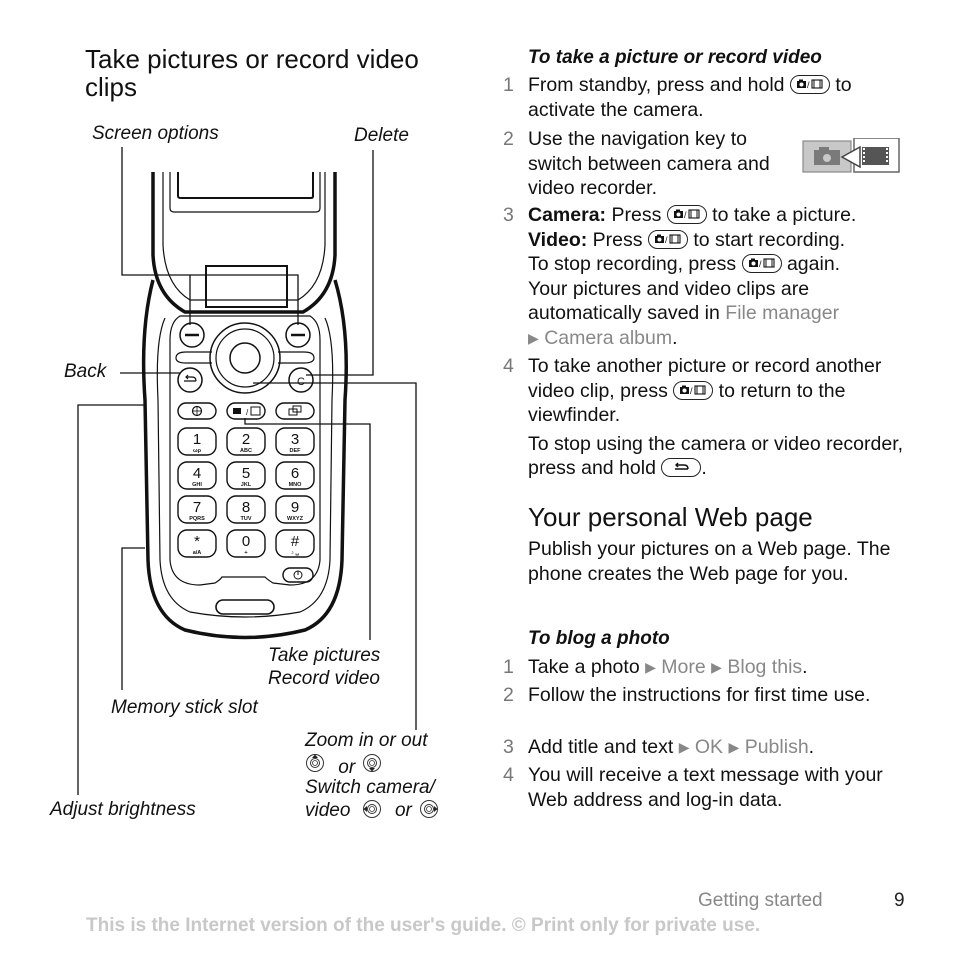 This screenshot has height=954, width=954. Describe the element at coordinates (197, 451) in the screenshot. I see `keypad-letters: ωρ` at that location.